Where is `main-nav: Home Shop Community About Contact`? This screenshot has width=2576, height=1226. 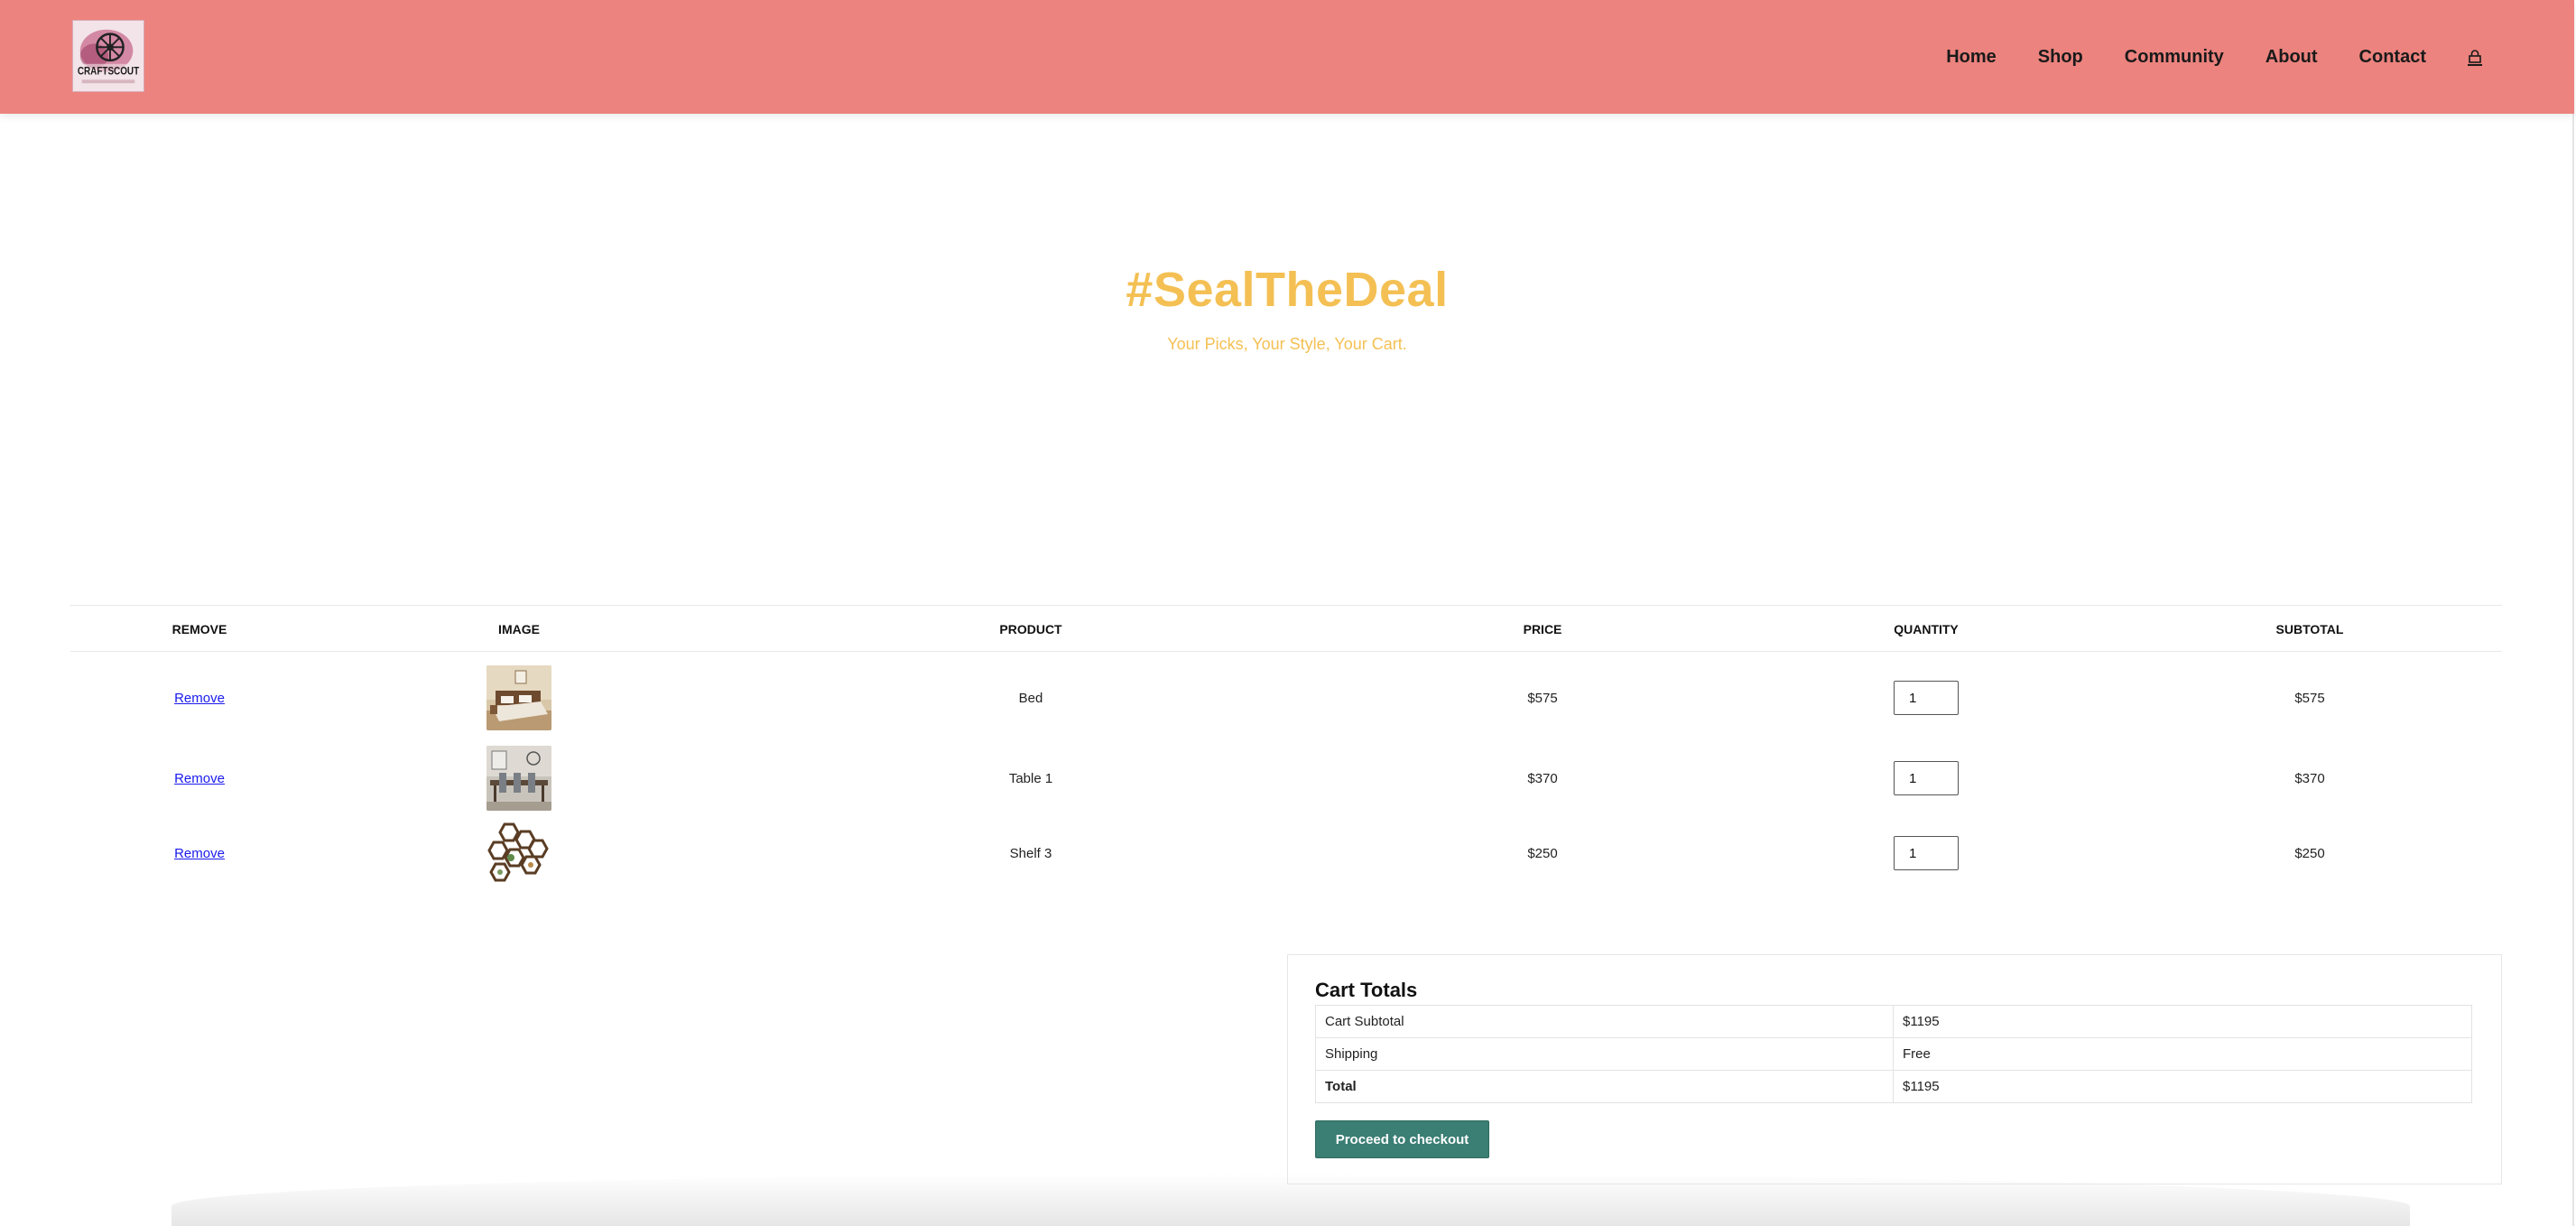 main-nav: Home Shop Community About Contact is located at coordinates (2260, 57).